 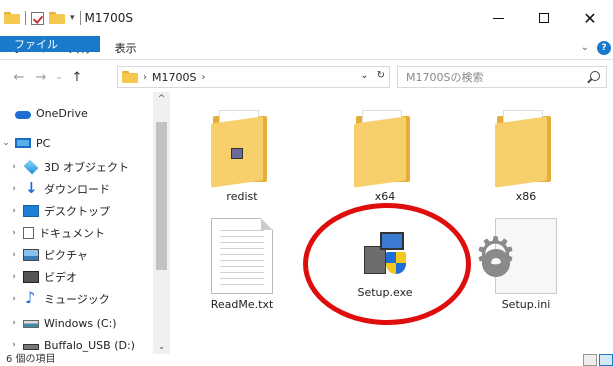 I want to click on help-icon: ?, so click(x=604, y=47).